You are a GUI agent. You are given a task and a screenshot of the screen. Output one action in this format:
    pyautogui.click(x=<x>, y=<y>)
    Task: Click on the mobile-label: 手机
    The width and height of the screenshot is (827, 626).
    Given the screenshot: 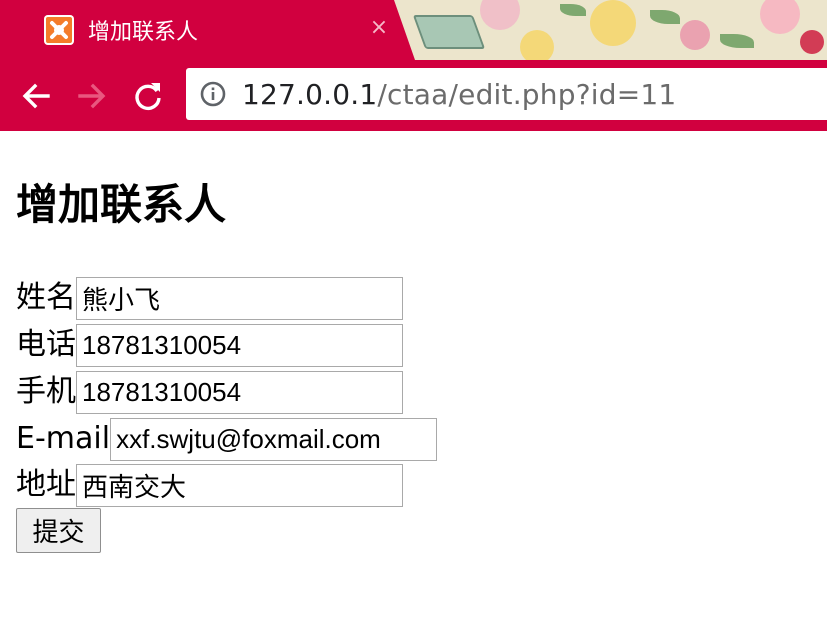 What is the action you would take?
    pyautogui.click(x=46, y=391)
    